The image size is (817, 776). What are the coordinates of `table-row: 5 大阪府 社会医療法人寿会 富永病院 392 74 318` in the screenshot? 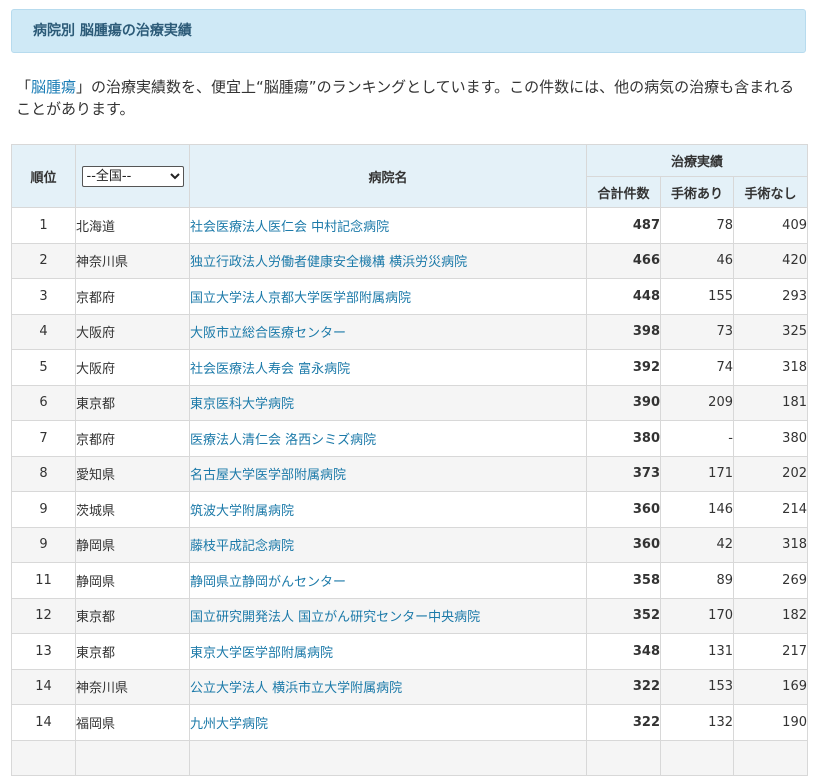 It's located at (409, 367).